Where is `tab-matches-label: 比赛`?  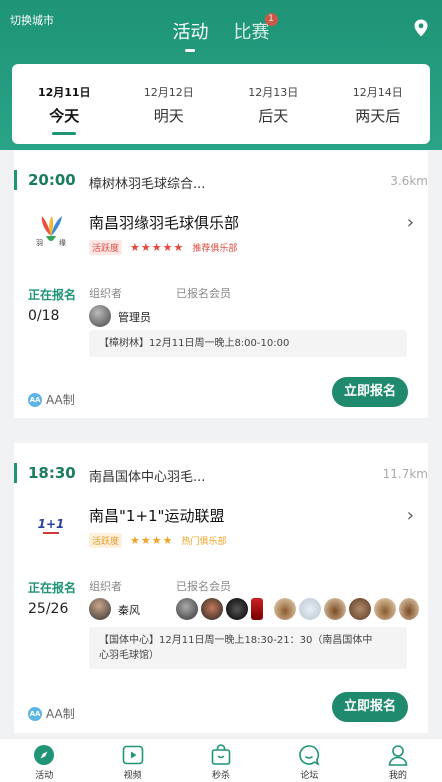
tab-matches-label: 比赛 is located at coordinates (251, 32).